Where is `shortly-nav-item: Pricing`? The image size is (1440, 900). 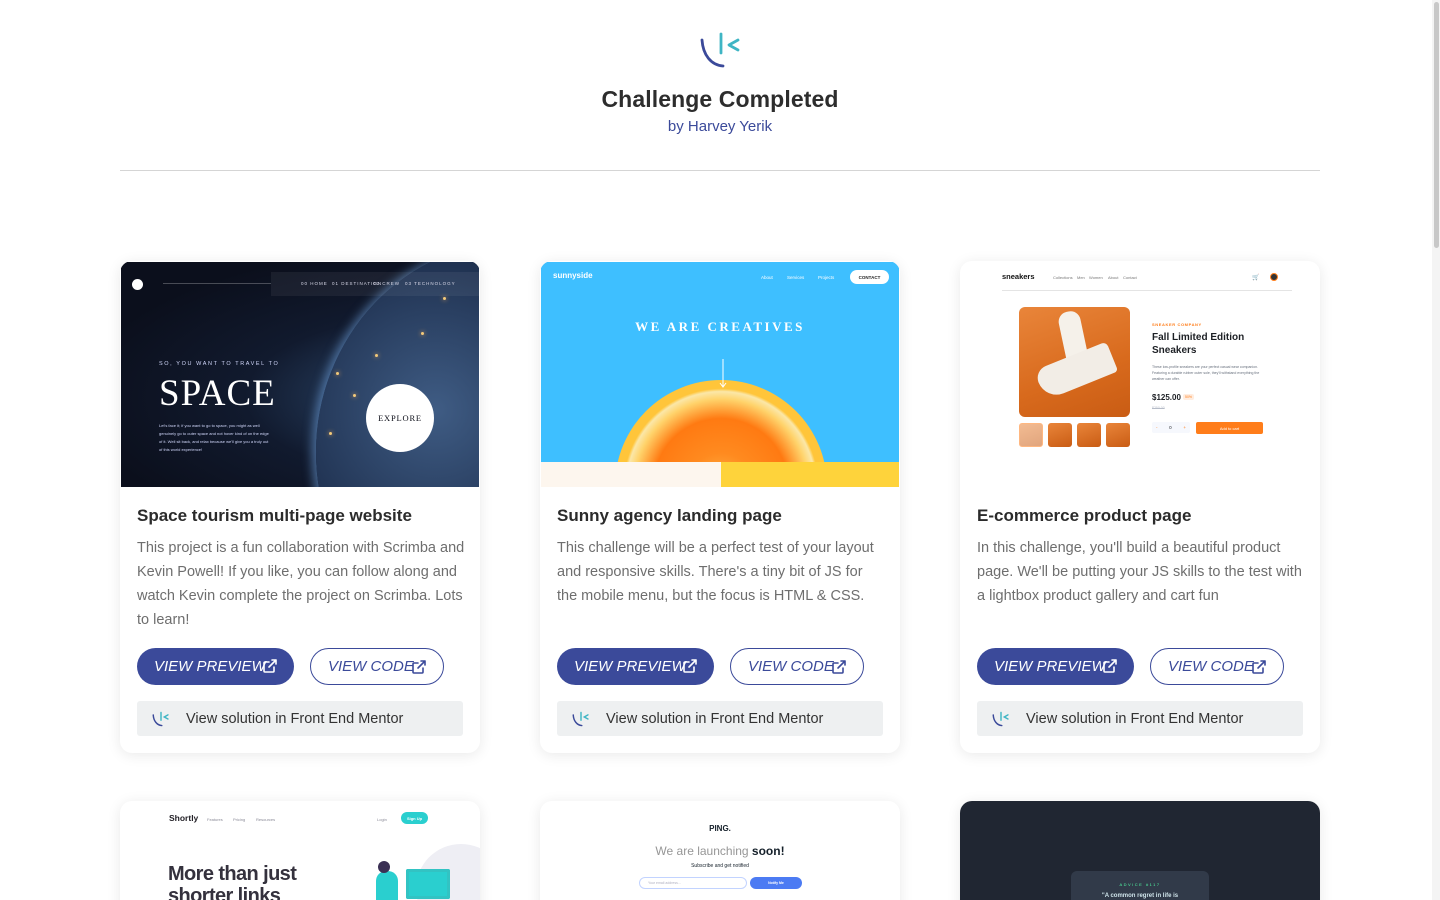
shortly-nav-item: Pricing is located at coordinates (239, 819).